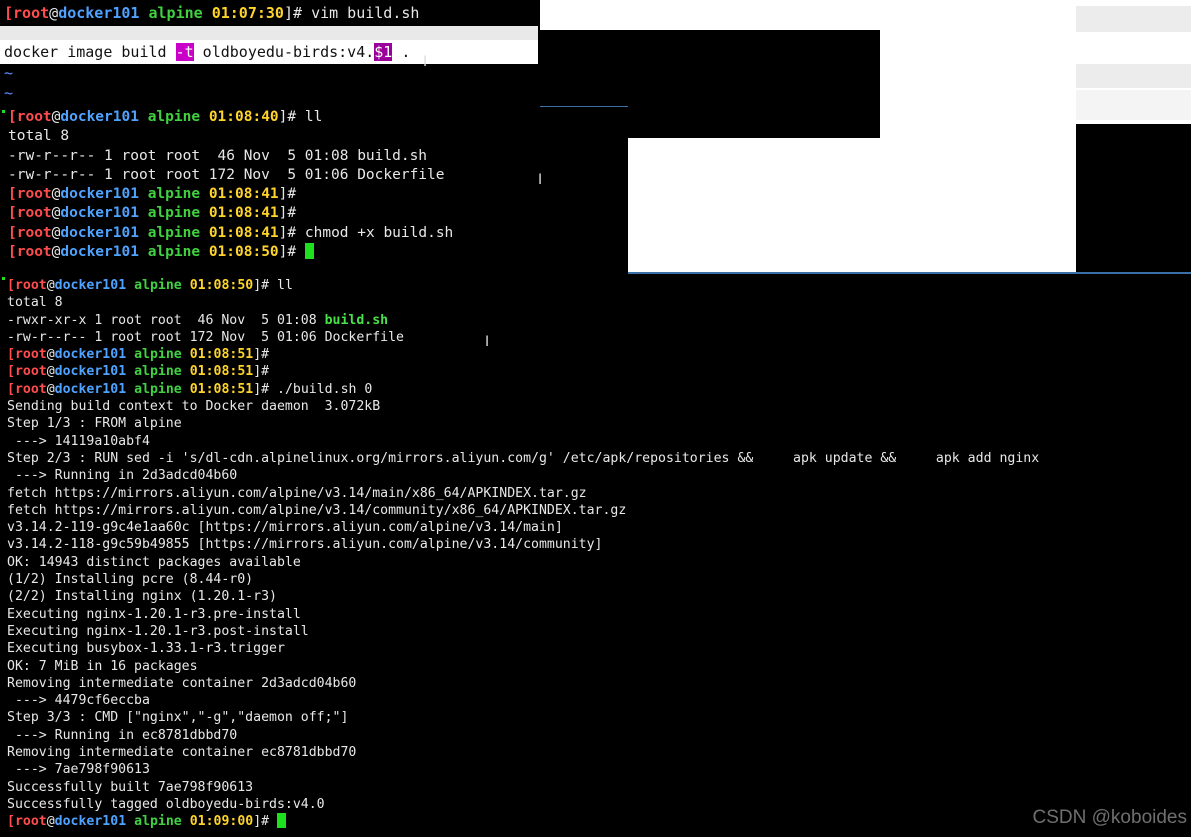 This screenshot has height=837, width=1191. What do you see at coordinates (146, 649) in the screenshot?
I see `output-line: Executing busybox-1.33.1-r3.trigger` at bounding box center [146, 649].